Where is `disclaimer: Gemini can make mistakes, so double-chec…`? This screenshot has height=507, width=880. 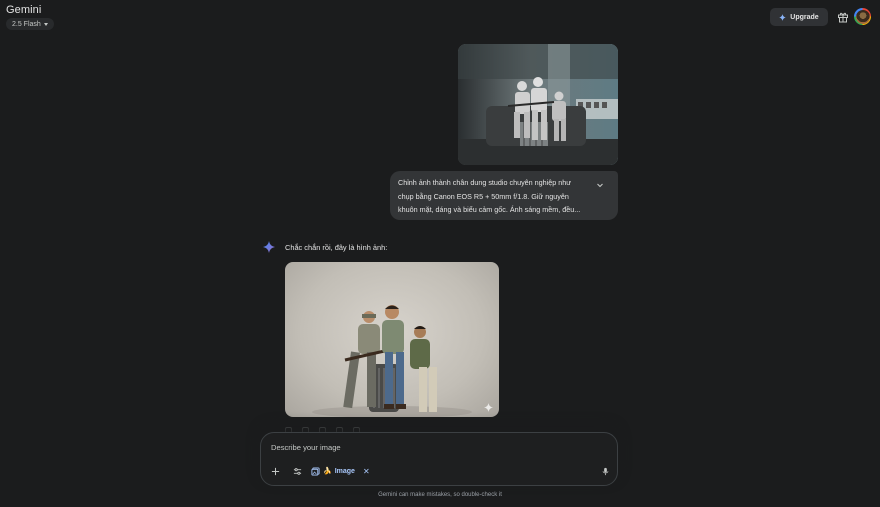
disclaimer: Gemini can make mistakes, so double-chec… is located at coordinates (440, 495).